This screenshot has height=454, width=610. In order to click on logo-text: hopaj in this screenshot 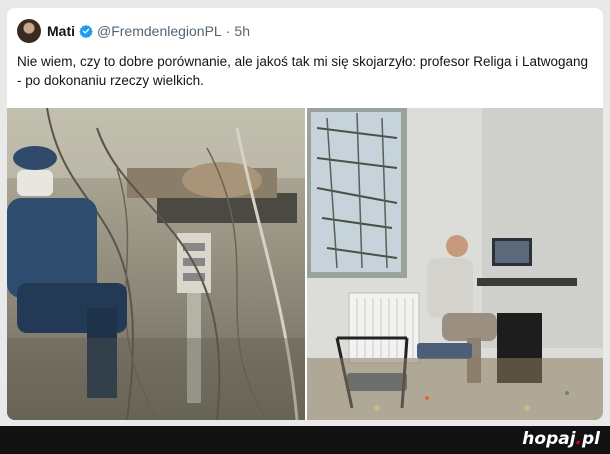, I will do `click(549, 439)`.